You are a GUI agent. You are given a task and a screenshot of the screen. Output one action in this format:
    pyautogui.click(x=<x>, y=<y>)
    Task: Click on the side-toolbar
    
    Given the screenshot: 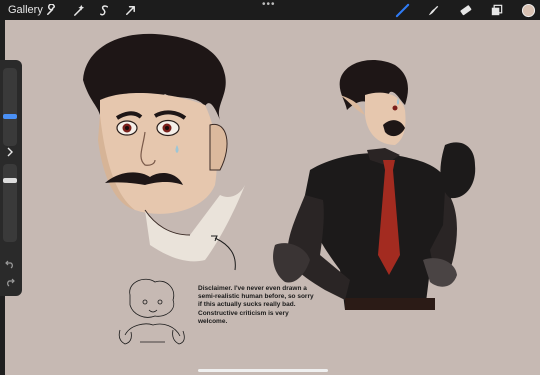 What is the action you would take?
    pyautogui.click(x=11, y=178)
    